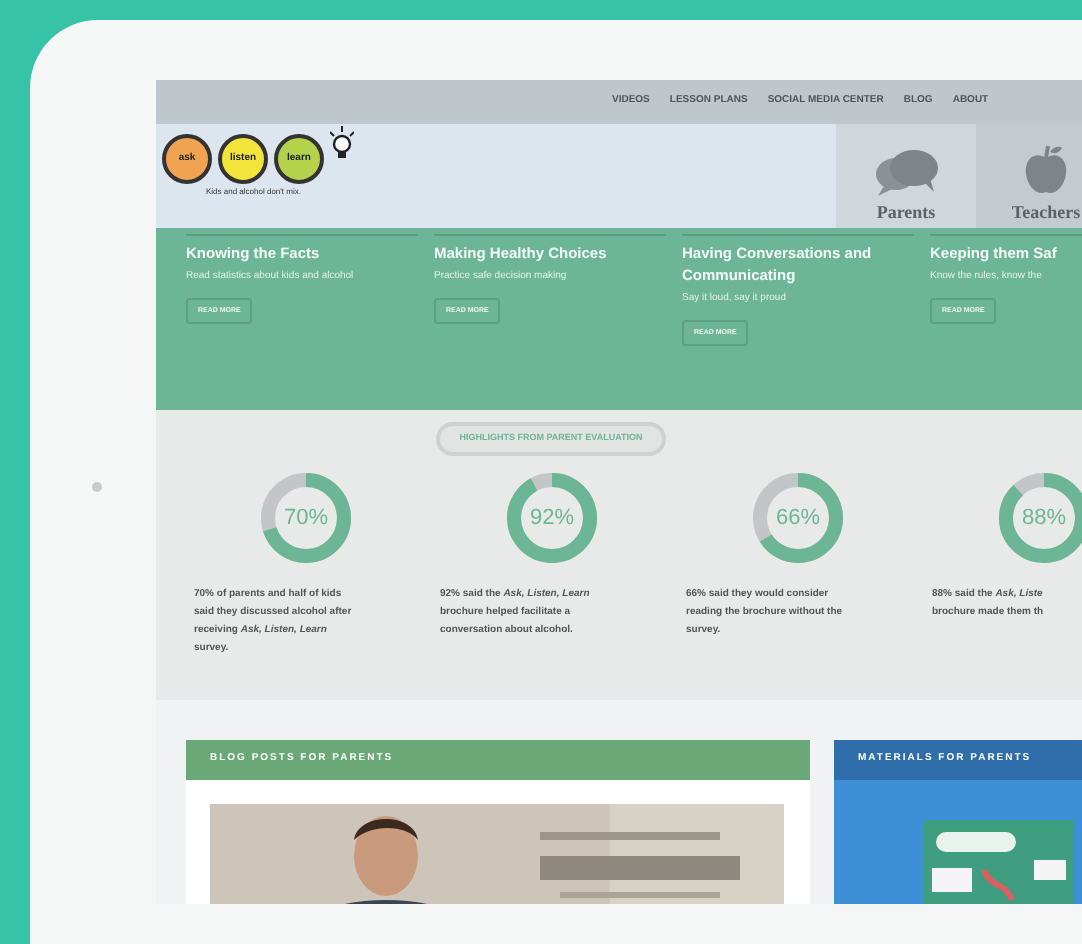 The image size is (1082, 944). I want to click on speech-bubbles-icon, so click(906, 171).